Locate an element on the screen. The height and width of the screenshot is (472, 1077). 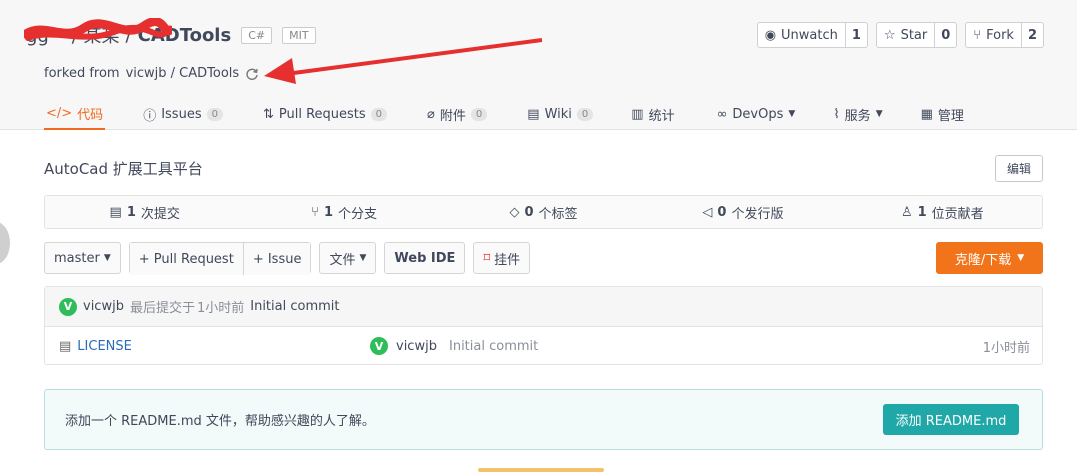
commit-icon: ▤ is located at coordinates (115, 212).